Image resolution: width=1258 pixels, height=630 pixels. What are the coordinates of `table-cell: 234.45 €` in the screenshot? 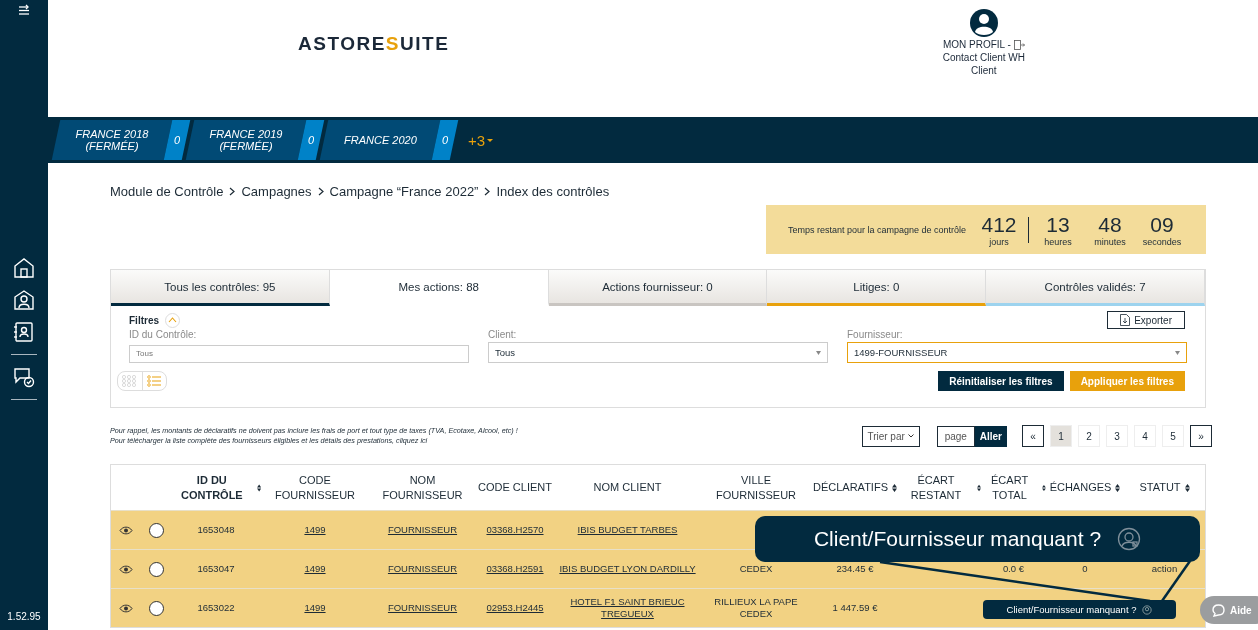 It's located at (855, 569).